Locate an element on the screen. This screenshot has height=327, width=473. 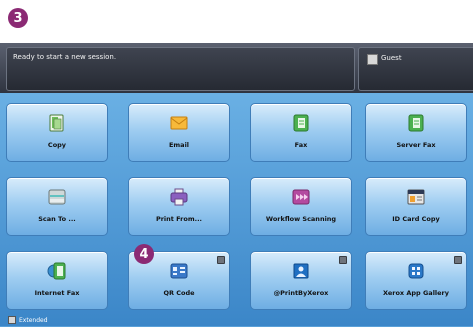
app-tile-copy: Copy is located at coordinates (57, 132).